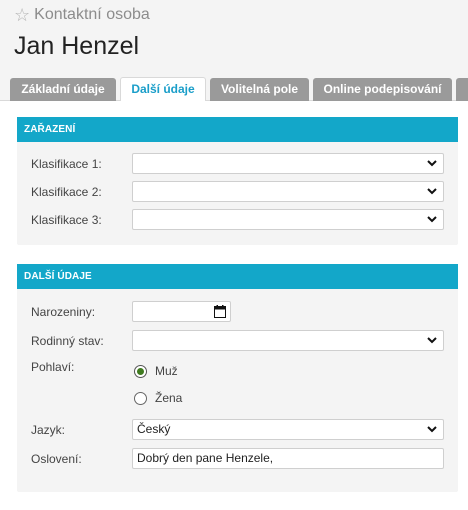 The image size is (468, 510). Describe the element at coordinates (237, 276) in the screenshot. I see `details-heading: DALŠÍ ÚDAJE` at that location.